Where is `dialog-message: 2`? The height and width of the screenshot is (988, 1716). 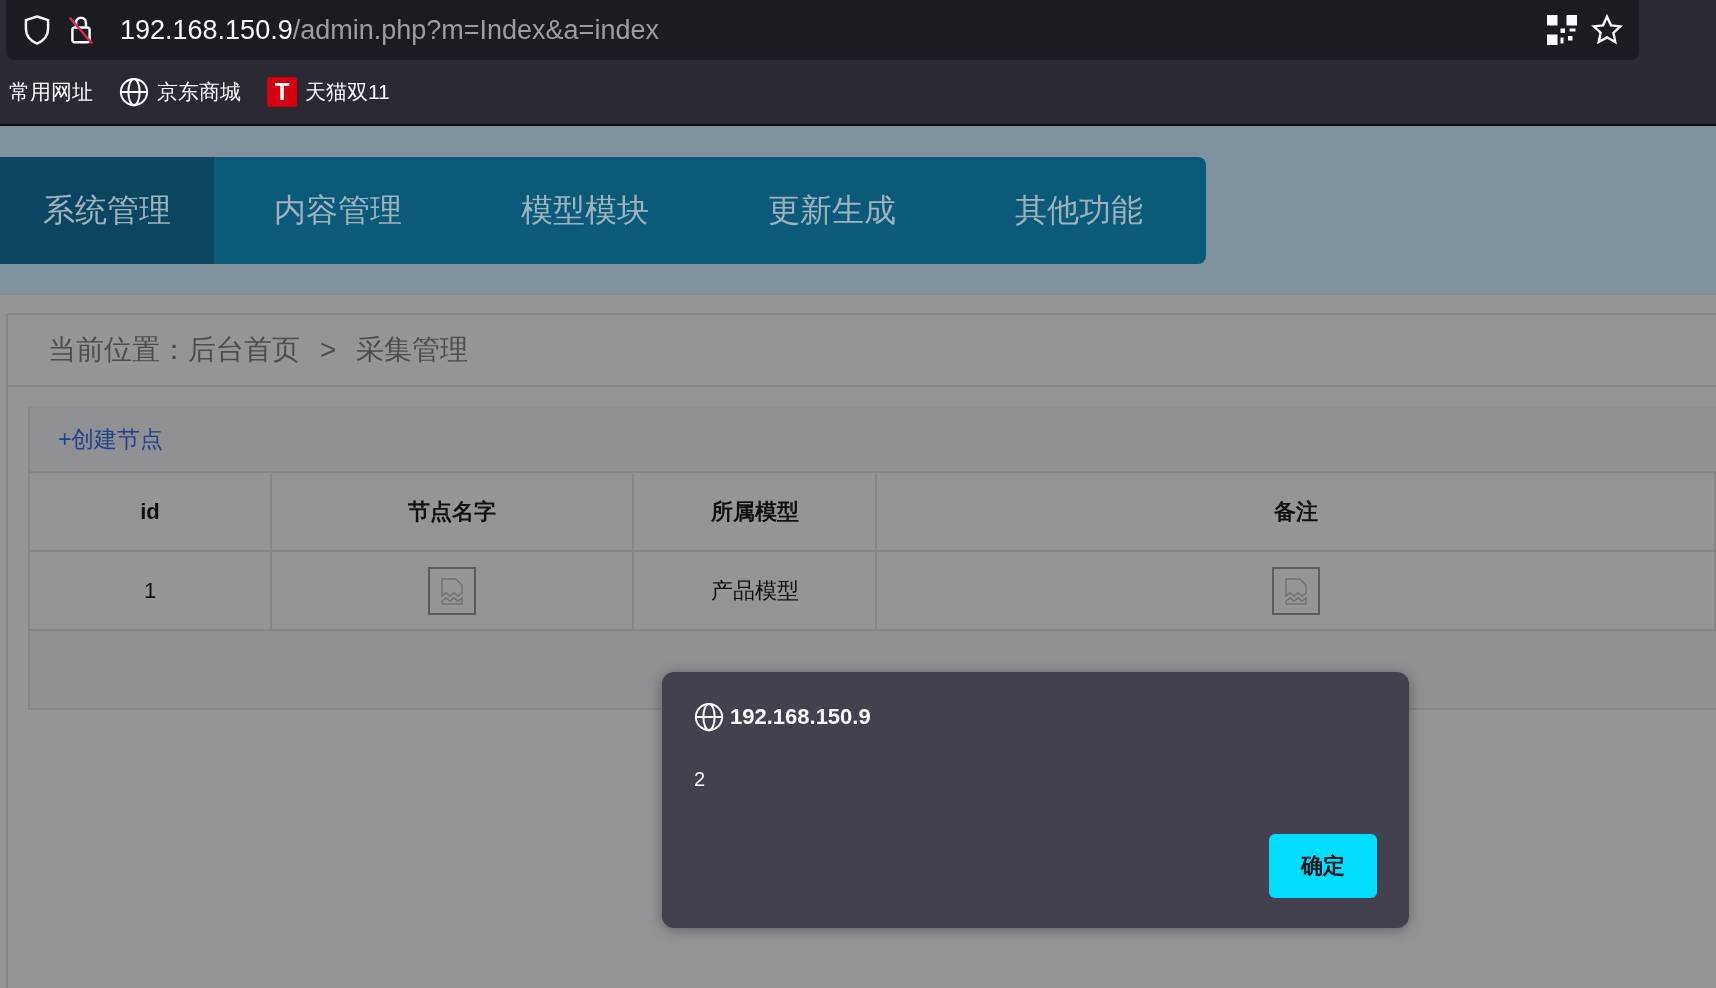 dialog-message: 2 is located at coordinates (700, 779).